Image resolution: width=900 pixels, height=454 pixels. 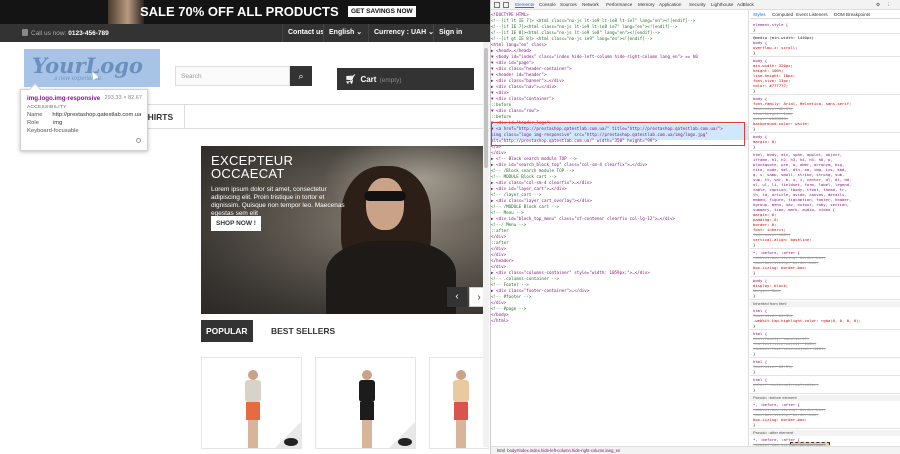 What do you see at coordinates (49, 33) in the screenshot?
I see `call-label: Call us now:` at bounding box center [49, 33].